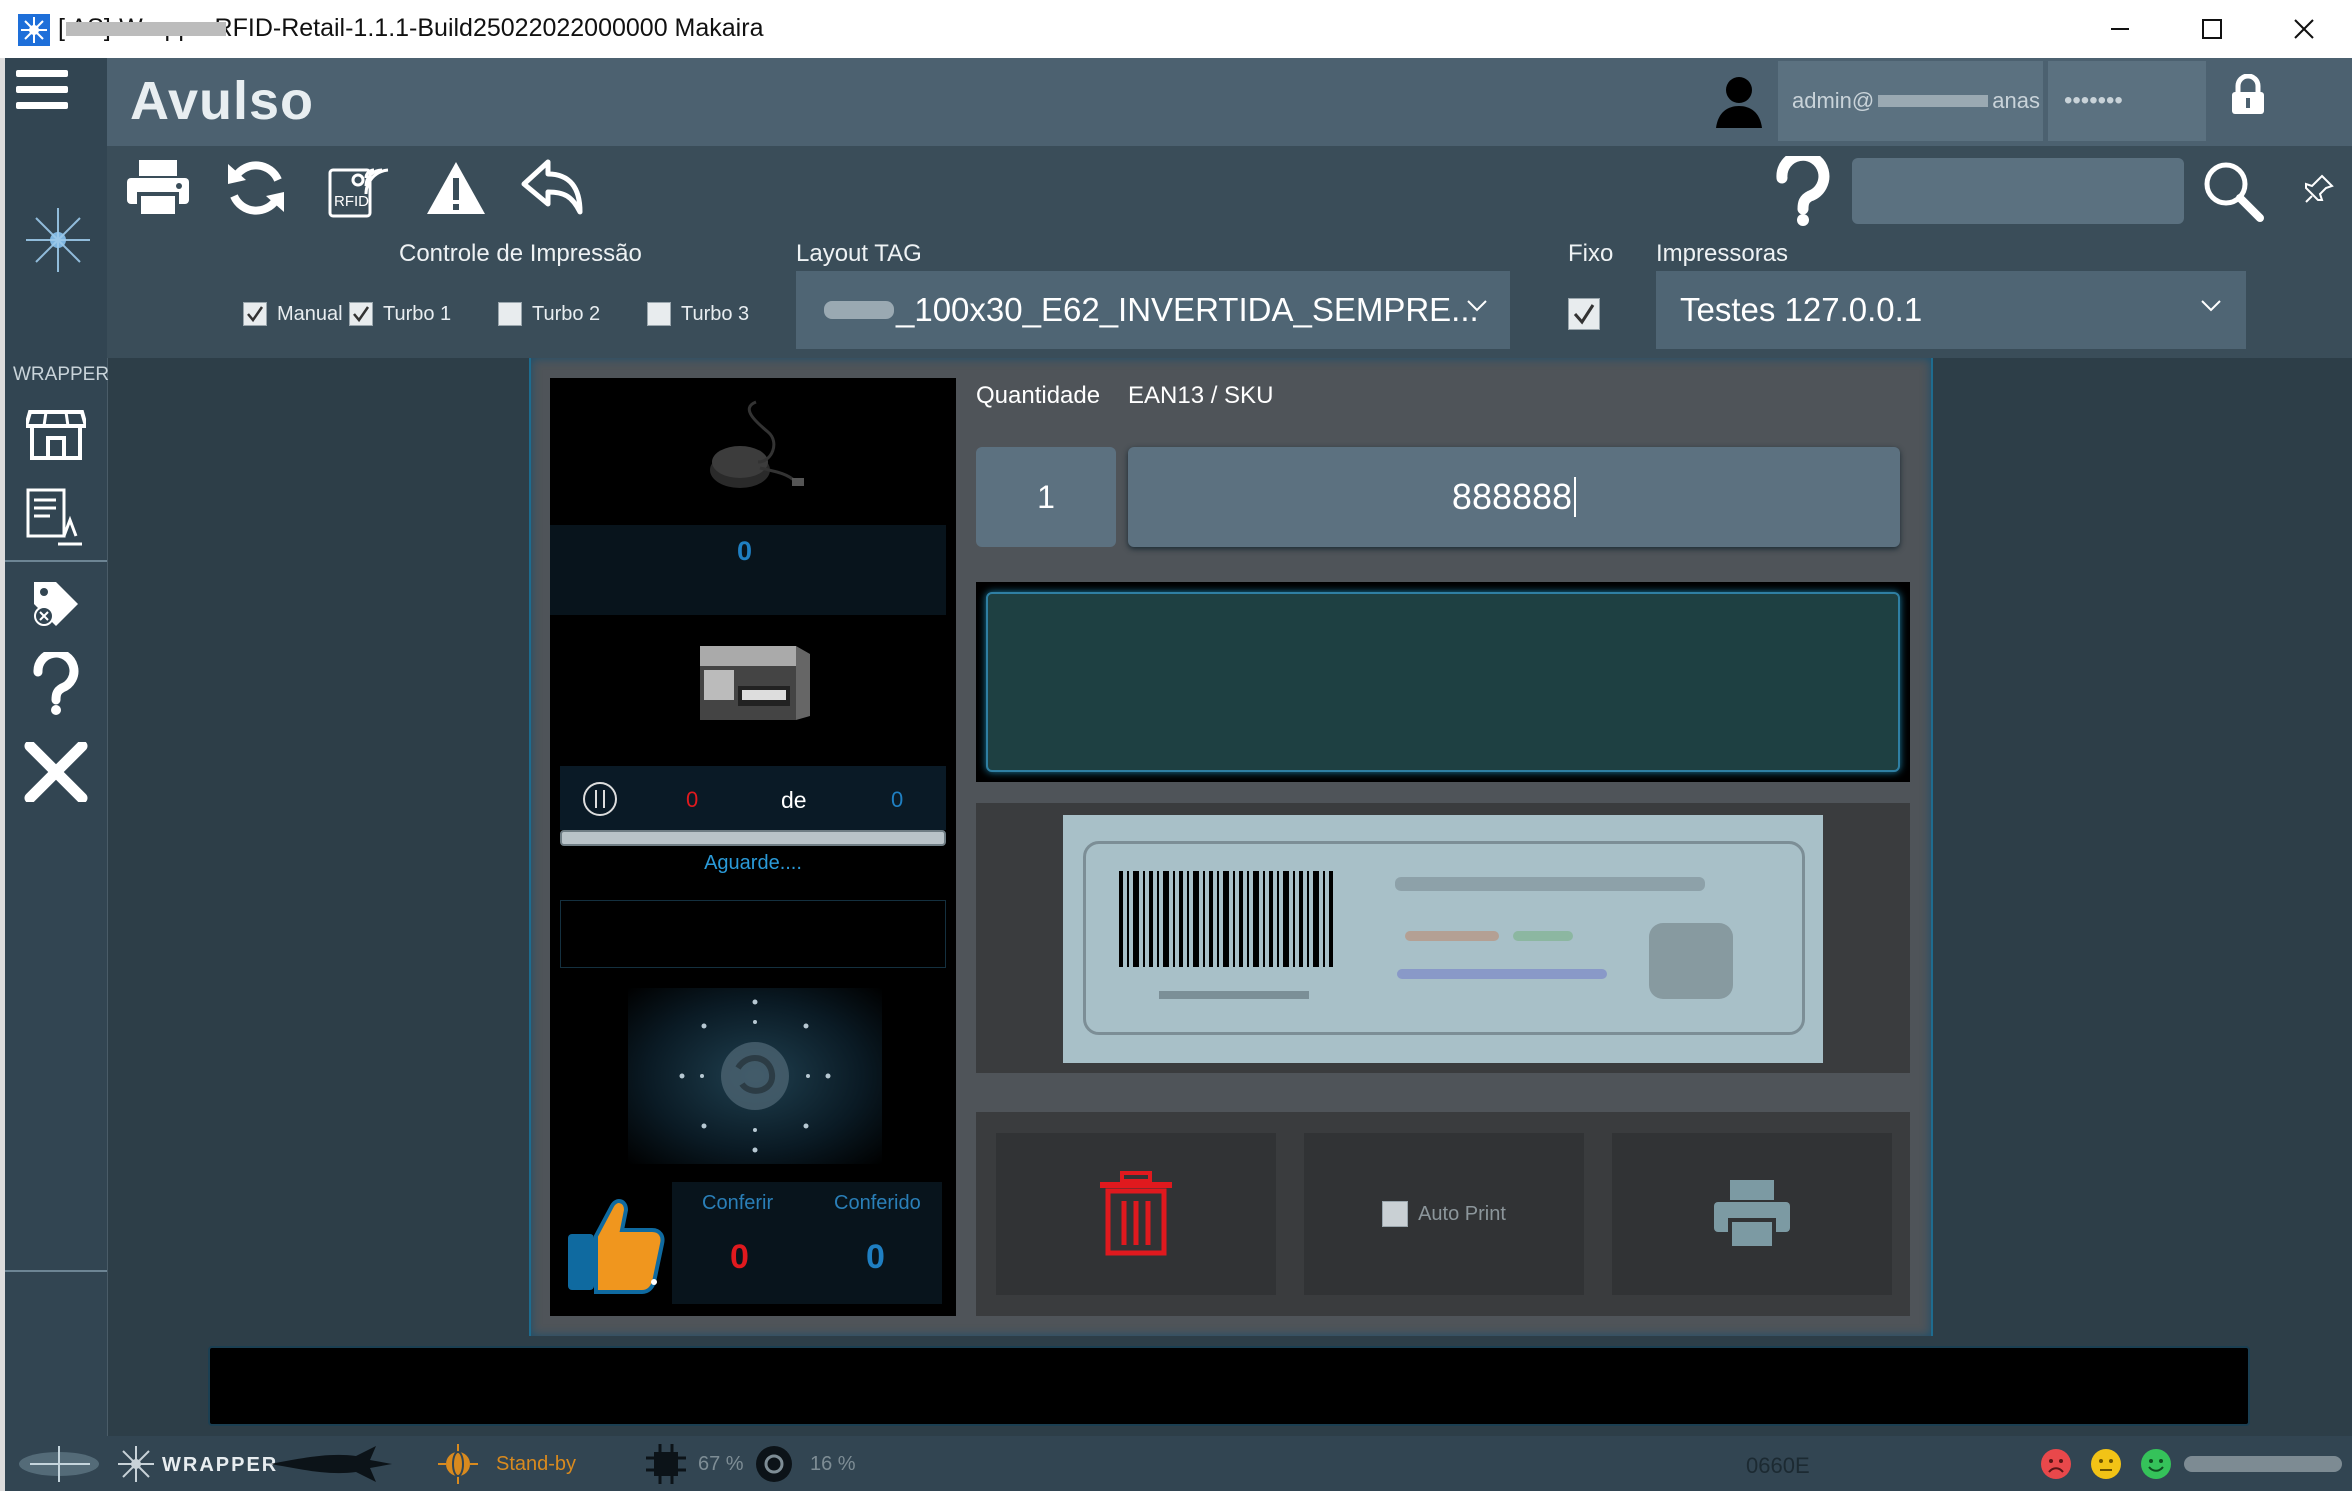 The width and height of the screenshot is (2352, 1491). Describe the element at coordinates (666, 1464) in the screenshot. I see `cpu-icon` at that location.